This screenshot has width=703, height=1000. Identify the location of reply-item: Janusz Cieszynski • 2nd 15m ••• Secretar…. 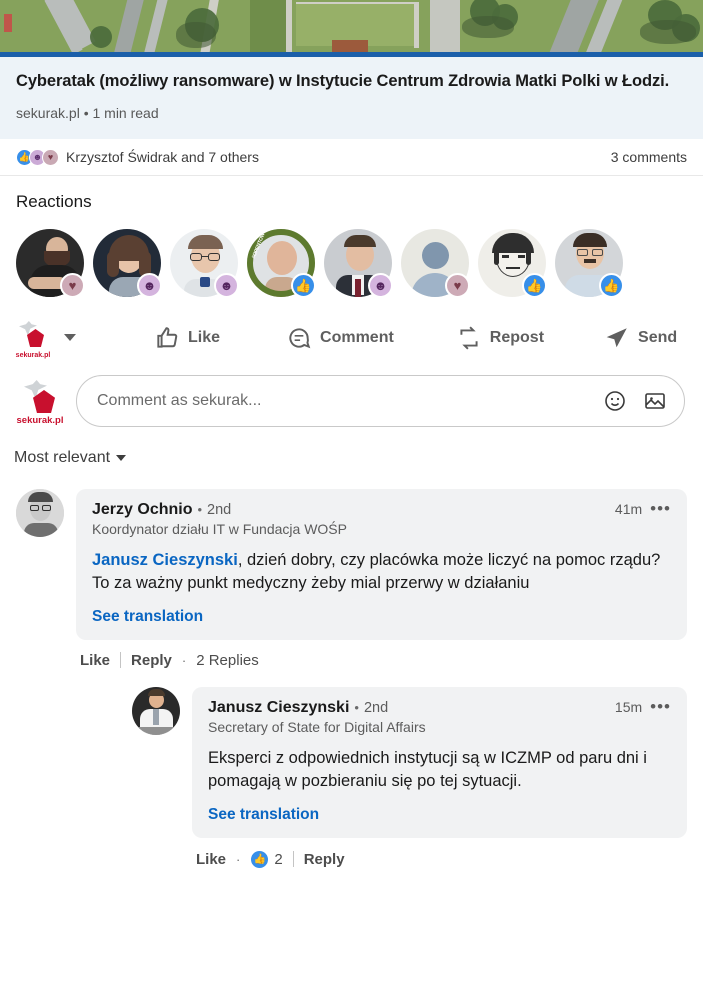
(409, 777).